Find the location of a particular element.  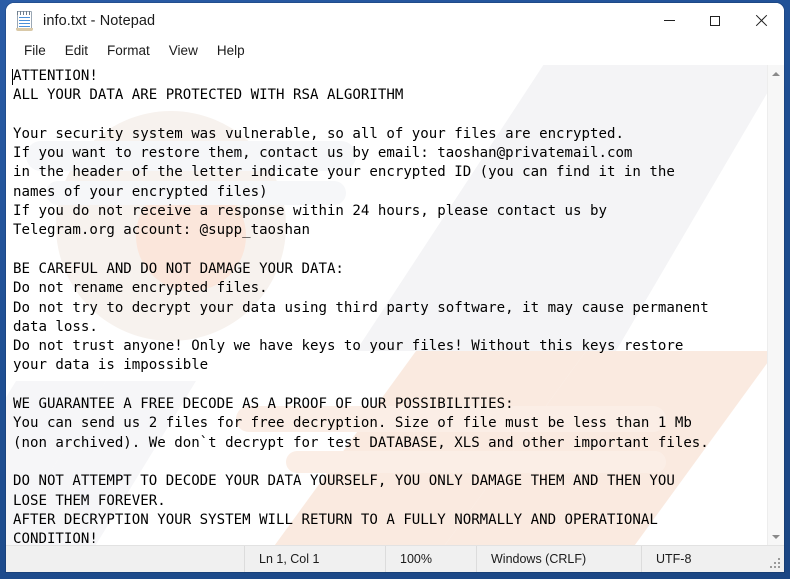

menu-item-file: File is located at coordinates (35, 51).